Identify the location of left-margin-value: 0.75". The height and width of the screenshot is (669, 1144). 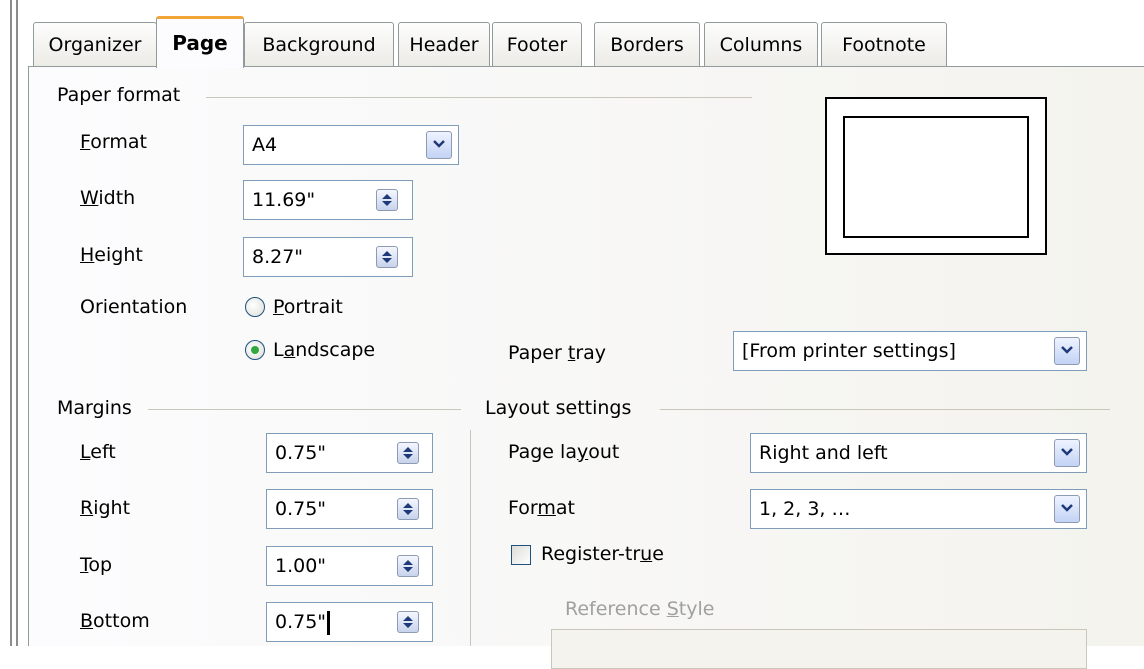
(301, 453).